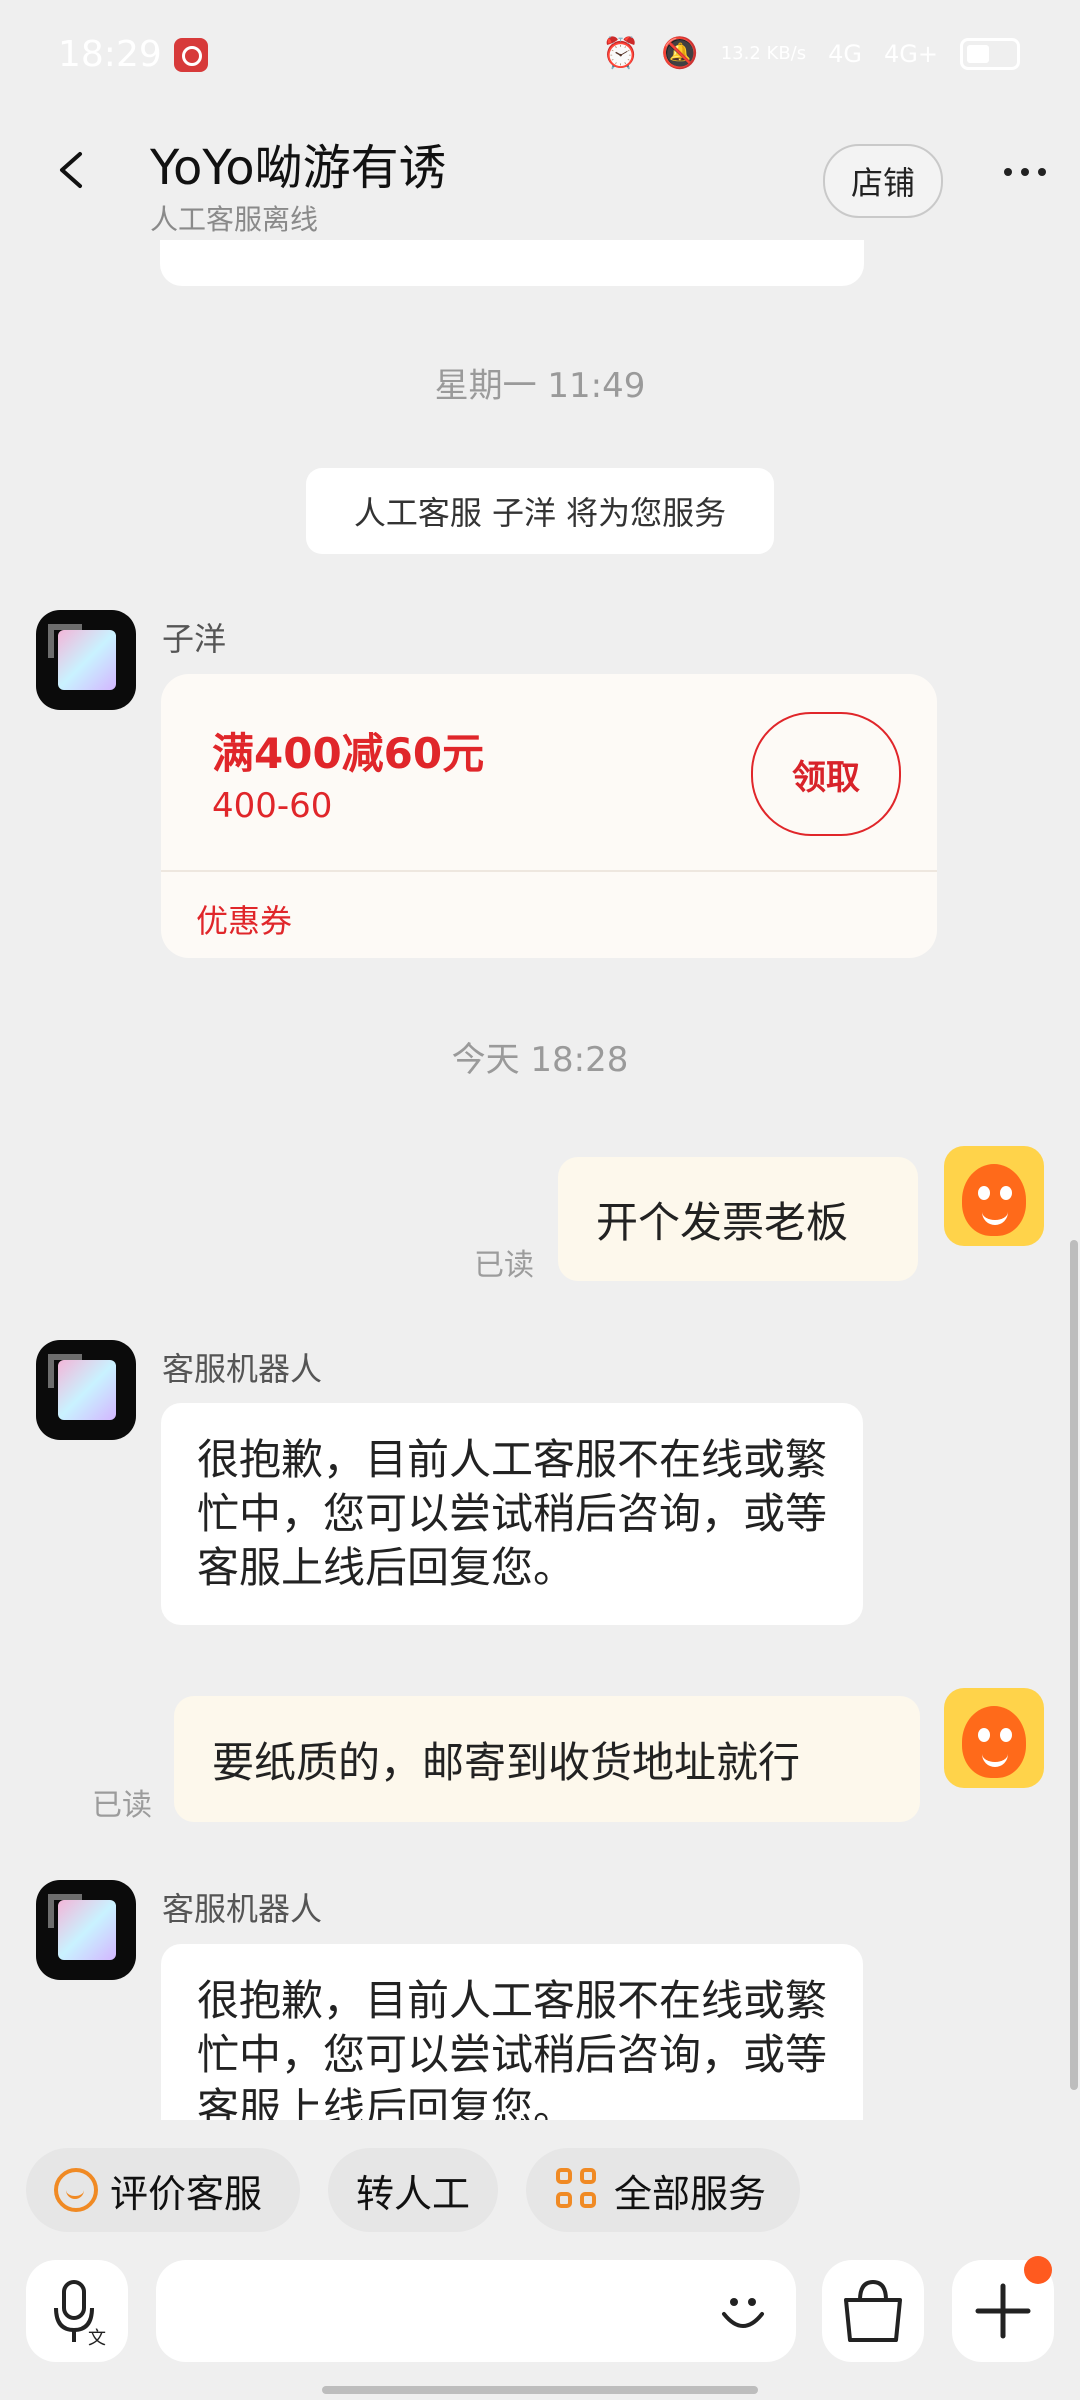 The height and width of the screenshot is (2400, 1080). What do you see at coordinates (191, 55) in the screenshot?
I see `netease-music-icon` at bounding box center [191, 55].